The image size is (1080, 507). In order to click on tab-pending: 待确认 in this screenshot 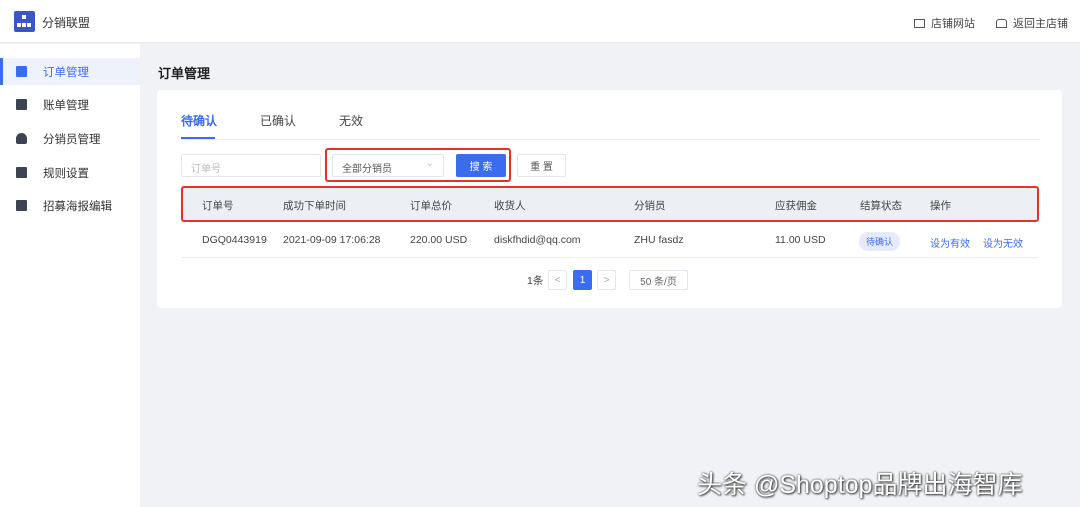, I will do `click(199, 120)`.